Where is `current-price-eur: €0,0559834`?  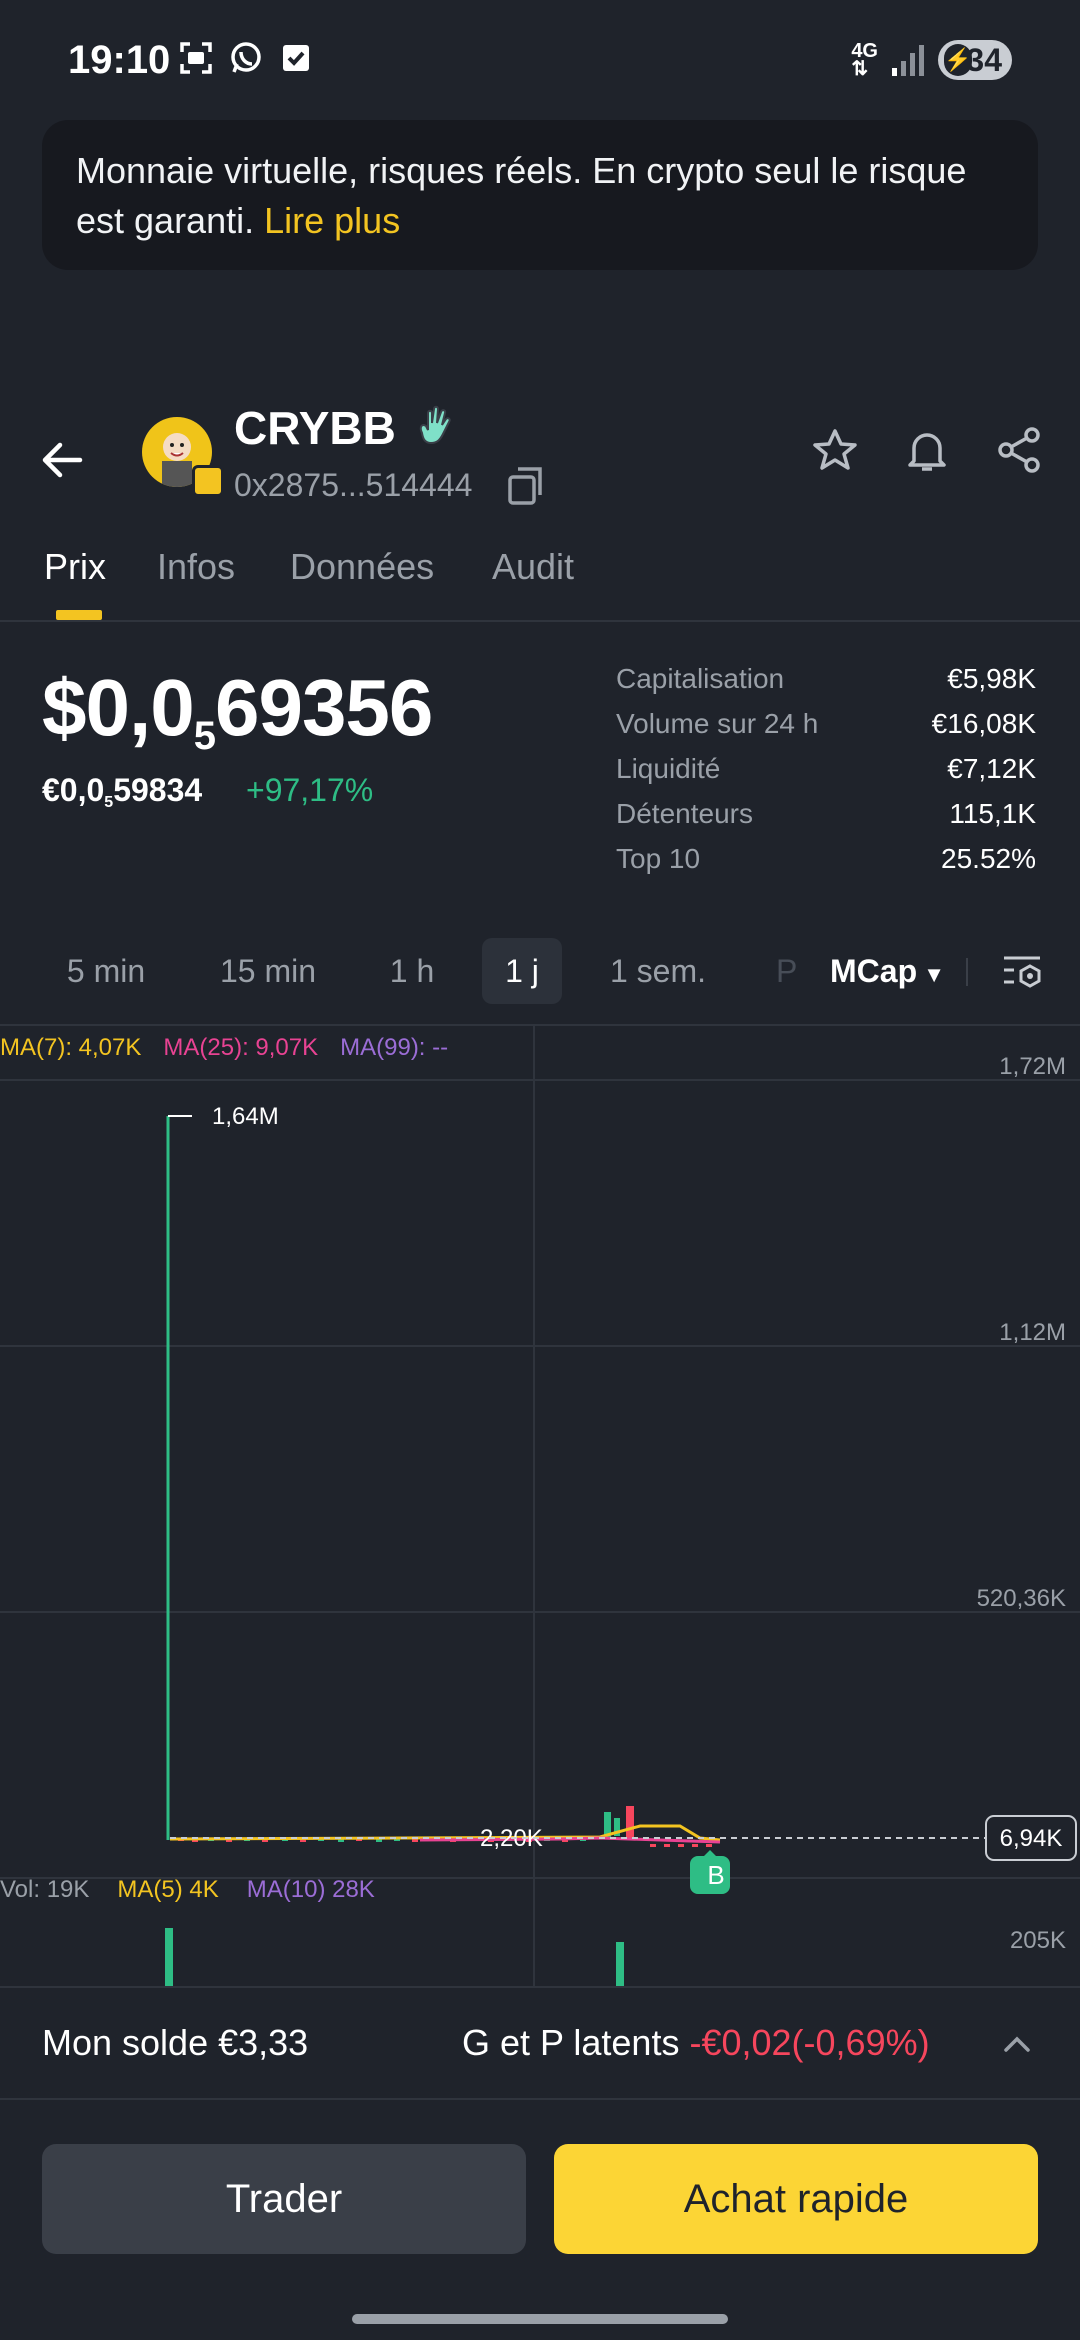
current-price-eur: €0,0559834 is located at coordinates (122, 791).